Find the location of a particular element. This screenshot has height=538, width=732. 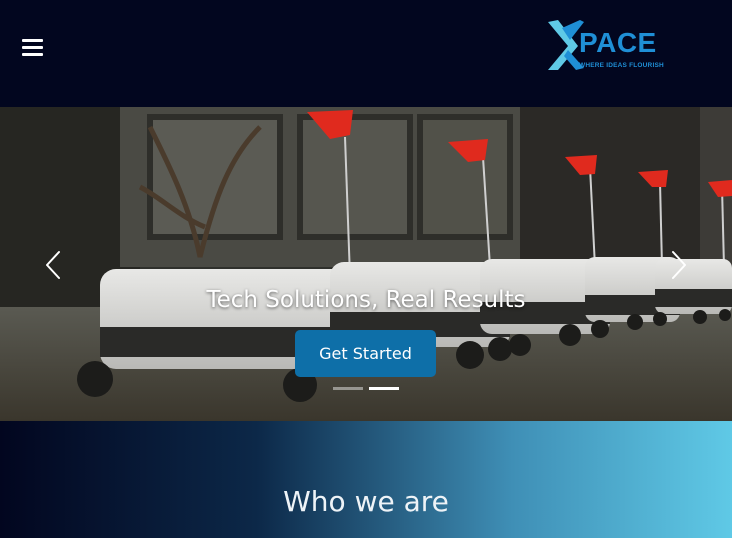

carousel-indicators is located at coordinates (368, 389).